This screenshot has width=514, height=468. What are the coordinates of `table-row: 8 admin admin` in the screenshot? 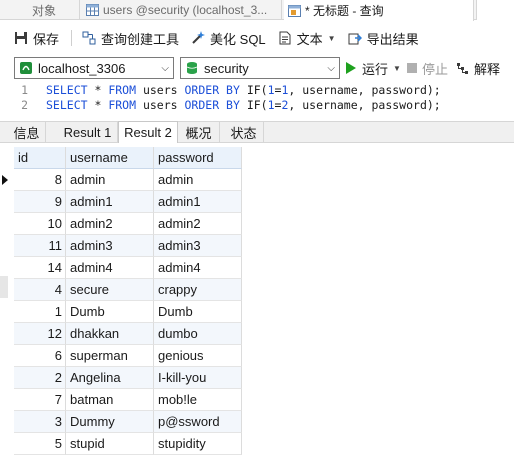 It's located at (257, 180).